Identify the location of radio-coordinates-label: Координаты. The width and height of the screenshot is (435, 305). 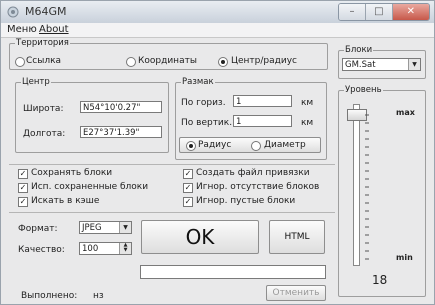
(167, 61).